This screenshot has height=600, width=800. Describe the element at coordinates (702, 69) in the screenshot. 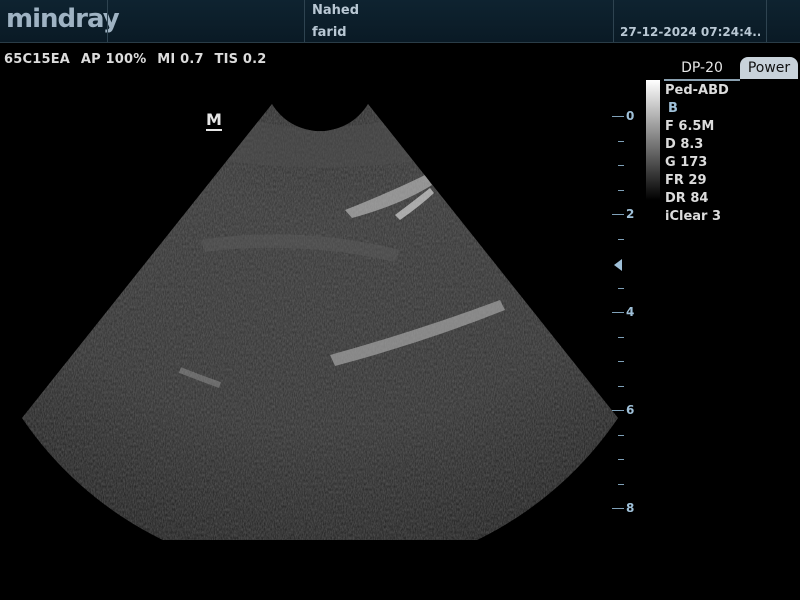

I see `tab-dp: DP-20` at that location.